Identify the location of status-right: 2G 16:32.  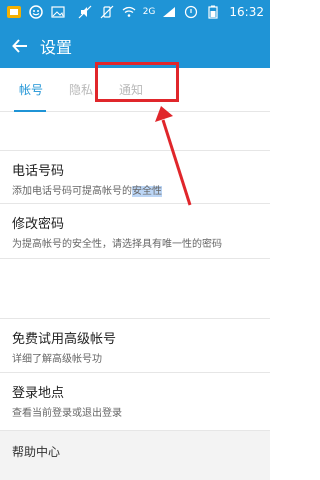
(170, 12).